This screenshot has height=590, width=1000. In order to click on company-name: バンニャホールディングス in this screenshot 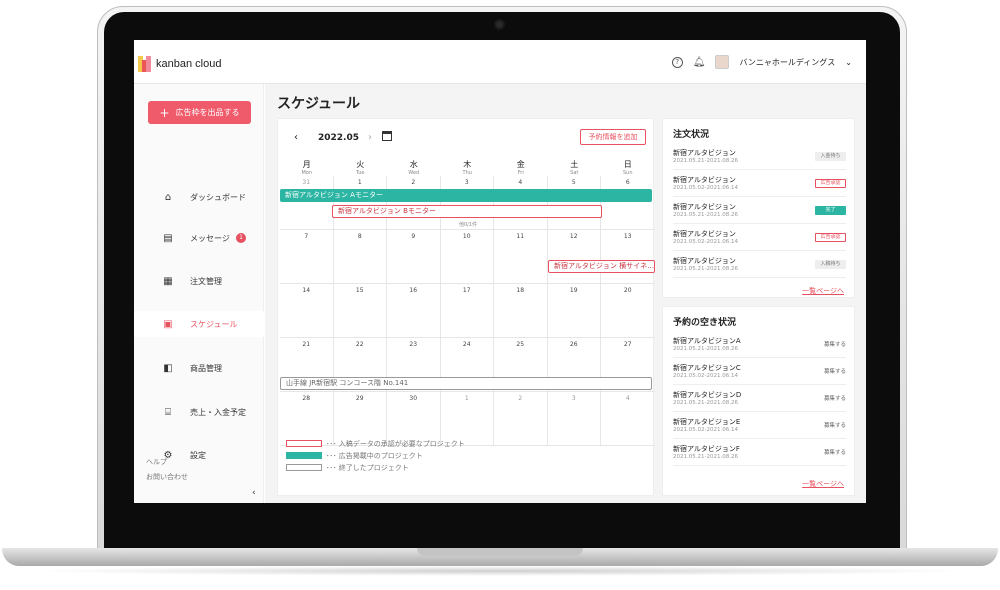, I will do `click(787, 62)`.